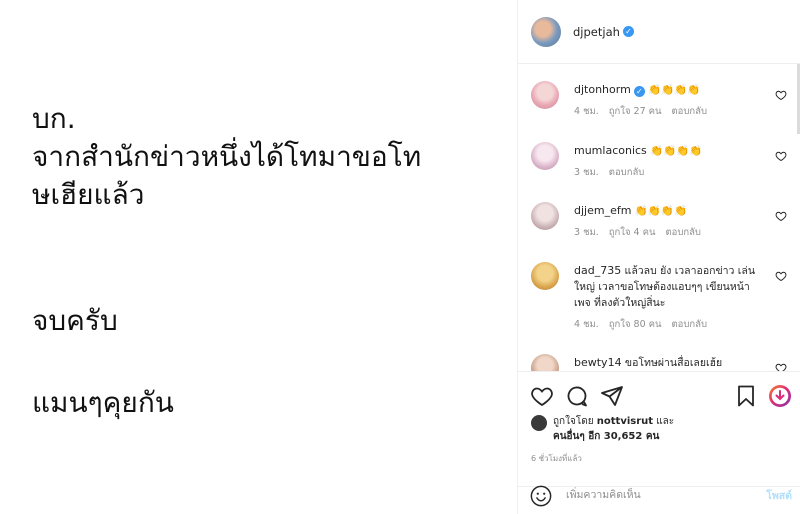 This screenshot has height=514, width=800. What do you see at coordinates (635, 324) in the screenshot?
I see `comment-likes: ถูกใจ 80 คน` at bounding box center [635, 324].